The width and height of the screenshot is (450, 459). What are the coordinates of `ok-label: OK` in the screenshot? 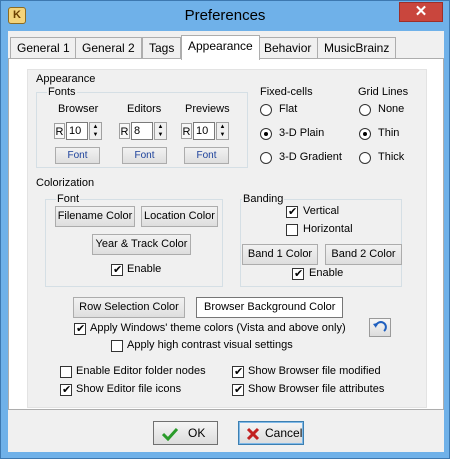 It's located at (197, 433).